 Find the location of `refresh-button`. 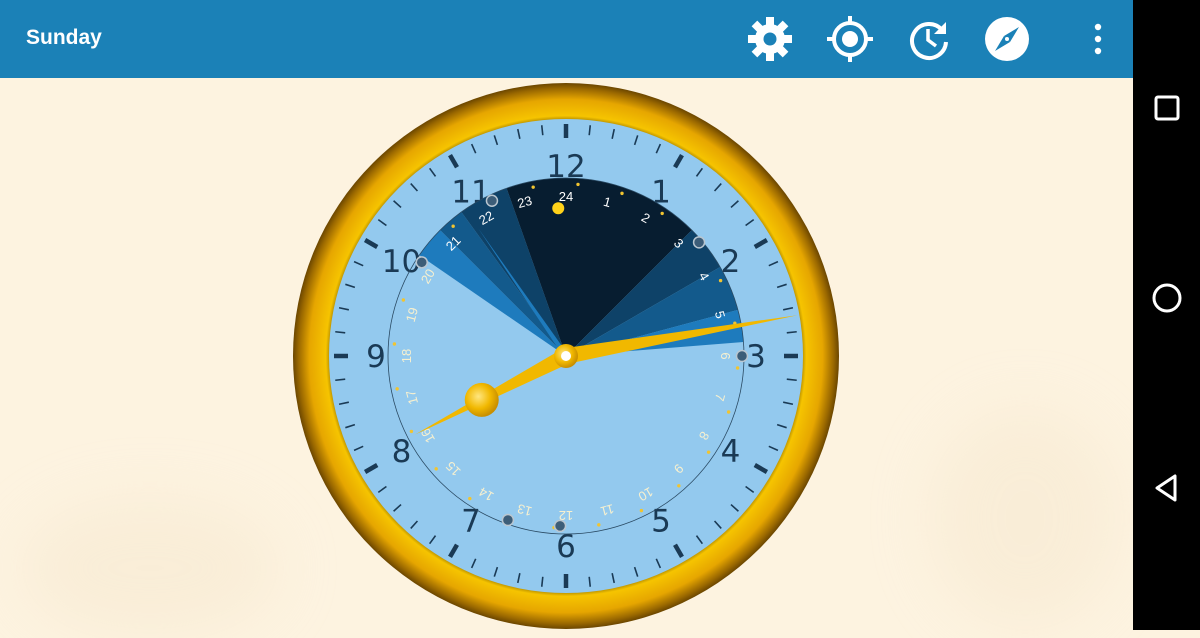

refresh-button is located at coordinates (929, 39).